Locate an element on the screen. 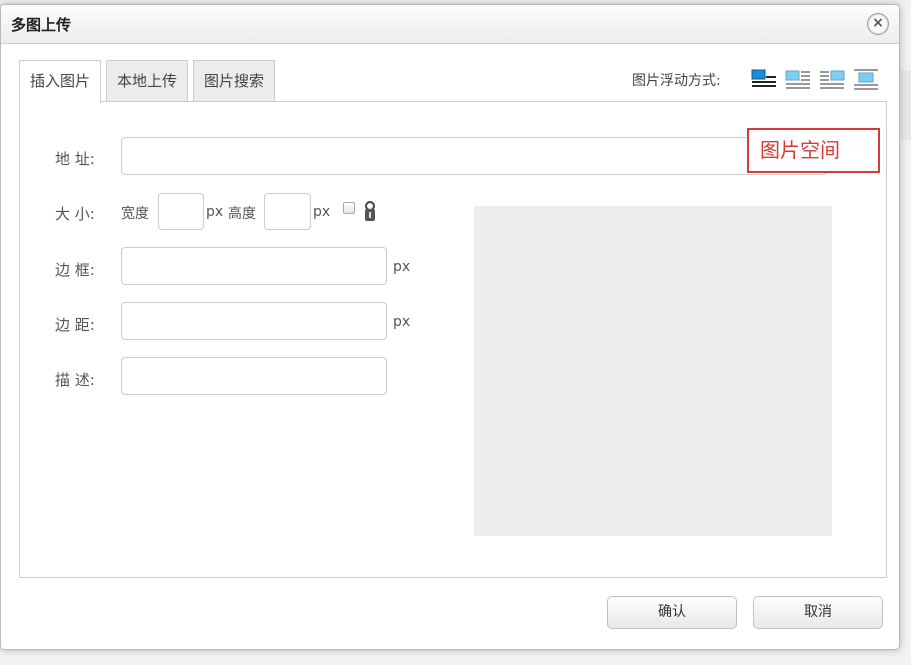 Image resolution: width=911 pixels, height=665 pixels. tab-label: 图片搜索 is located at coordinates (233, 81).